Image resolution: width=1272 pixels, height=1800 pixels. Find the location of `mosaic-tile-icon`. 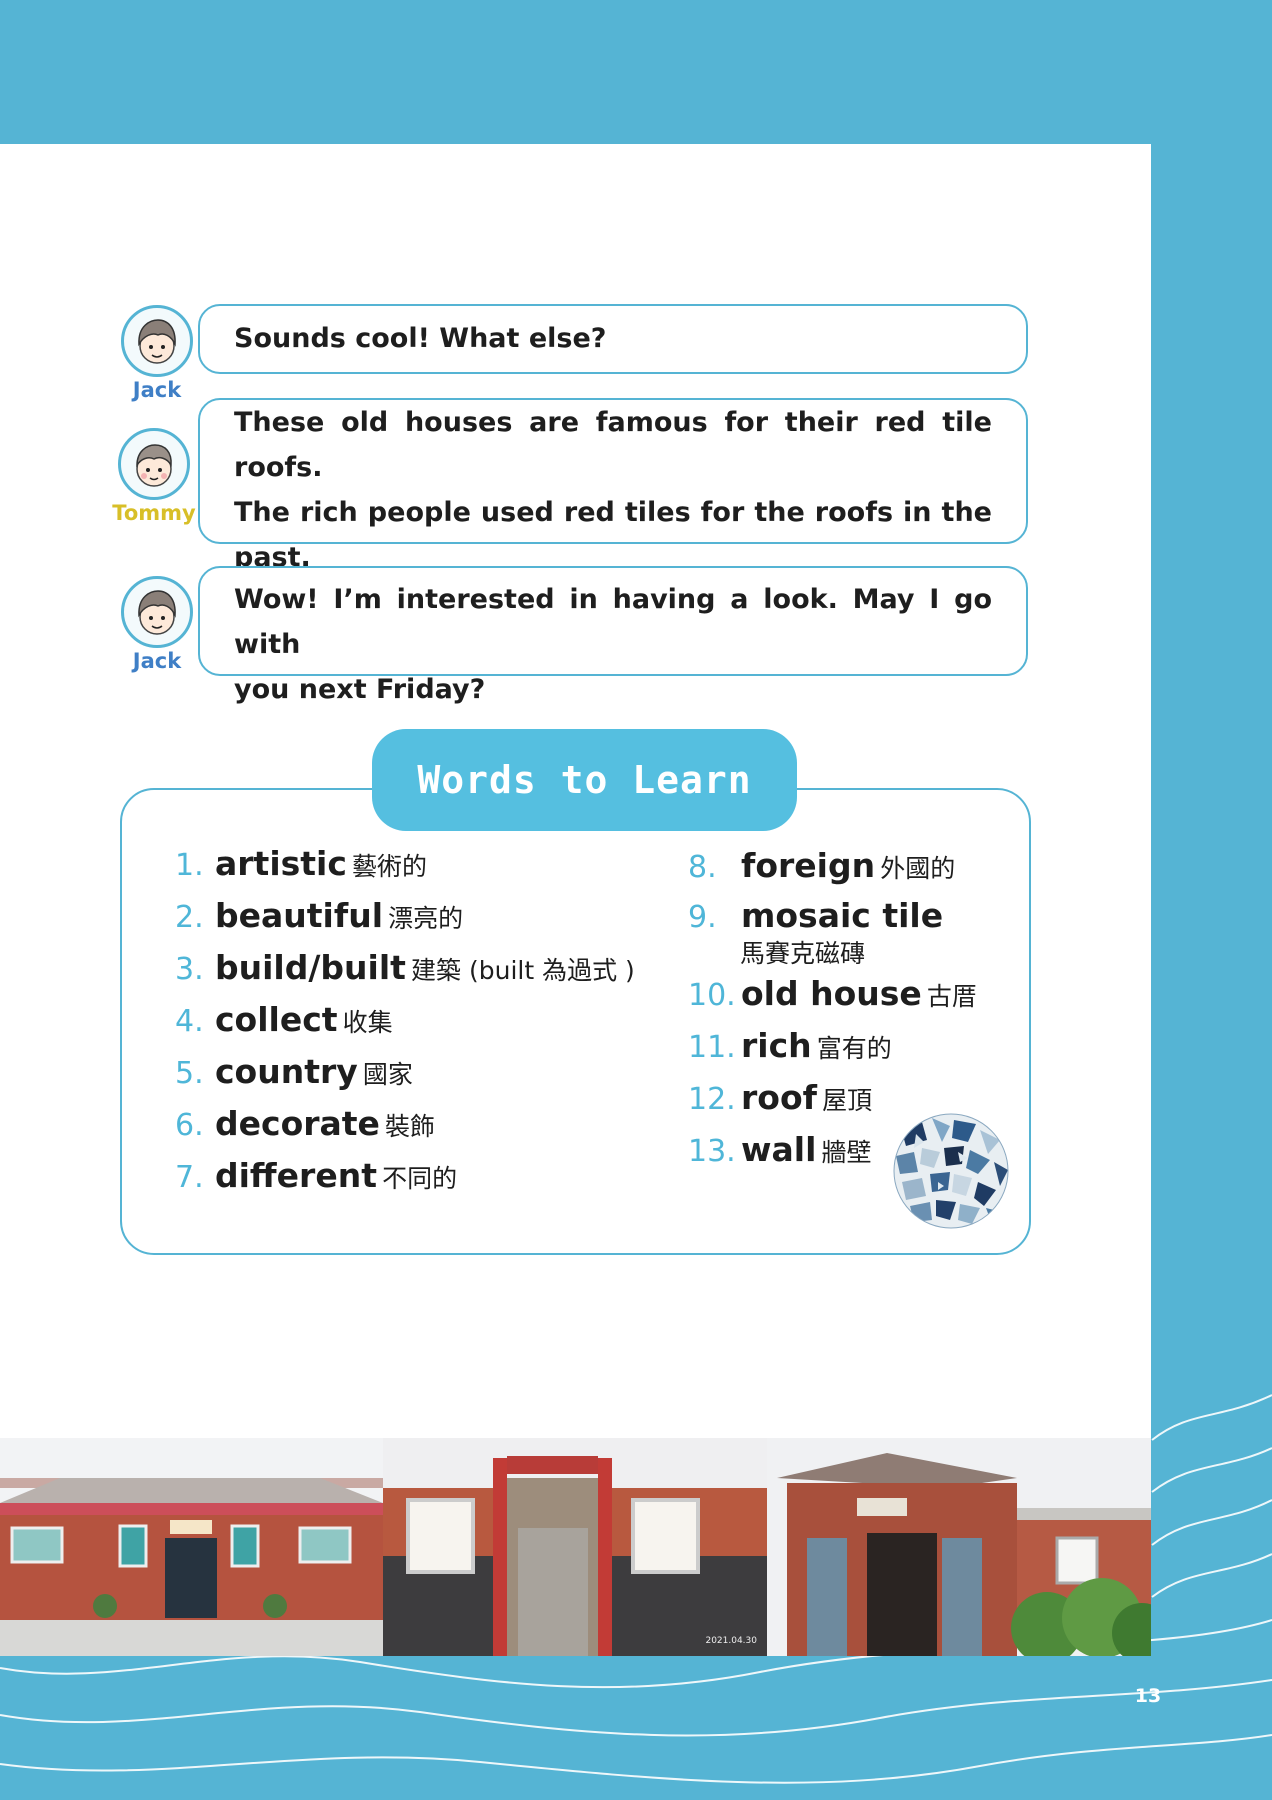

mosaic-tile-icon is located at coordinates (951, 1171).